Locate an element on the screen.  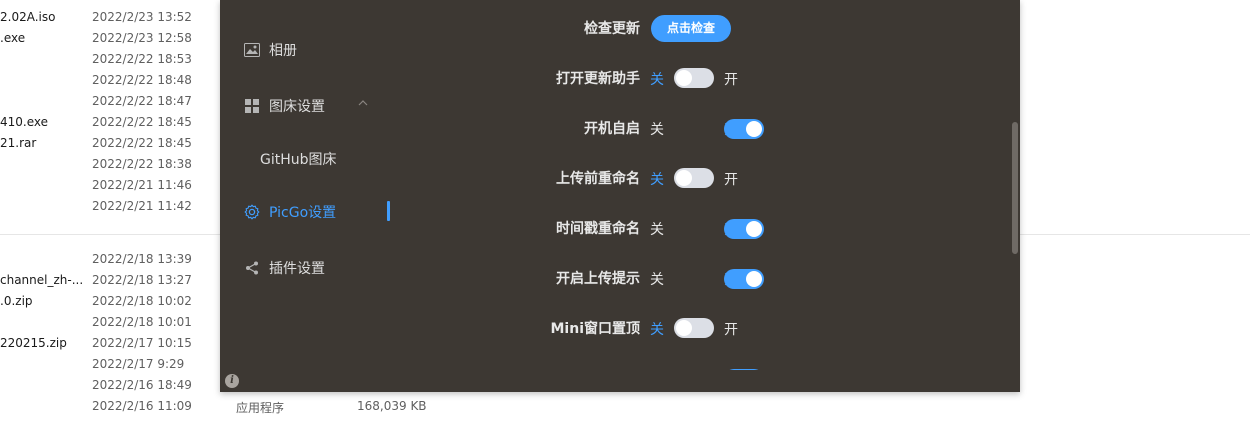
file-date: 2022/2/18 10:02 is located at coordinates (142, 301).